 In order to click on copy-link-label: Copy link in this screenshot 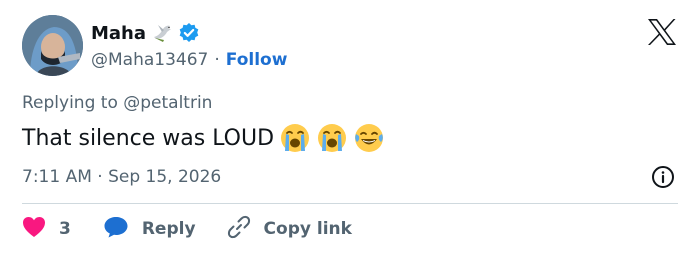, I will do `click(307, 229)`.